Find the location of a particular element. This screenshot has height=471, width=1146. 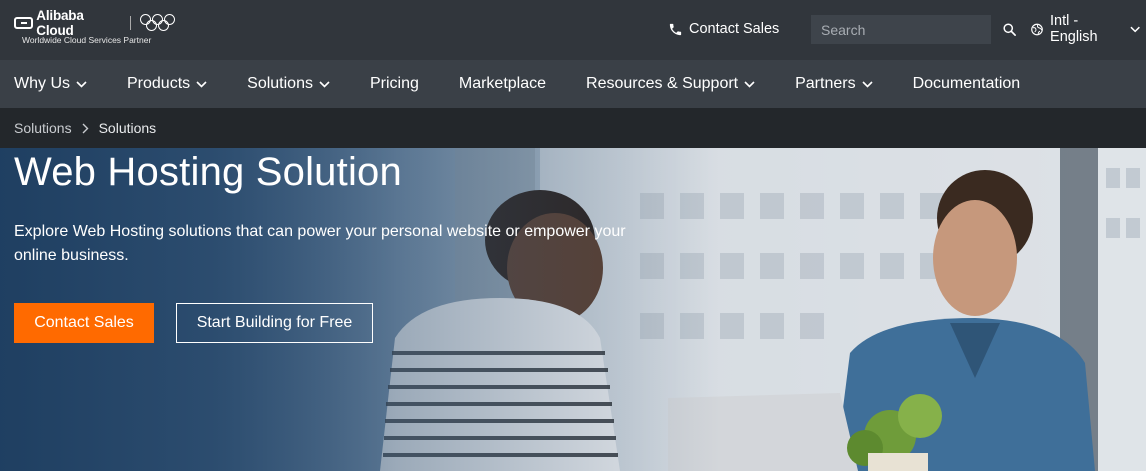

globe-icon is located at coordinates (1037, 29).